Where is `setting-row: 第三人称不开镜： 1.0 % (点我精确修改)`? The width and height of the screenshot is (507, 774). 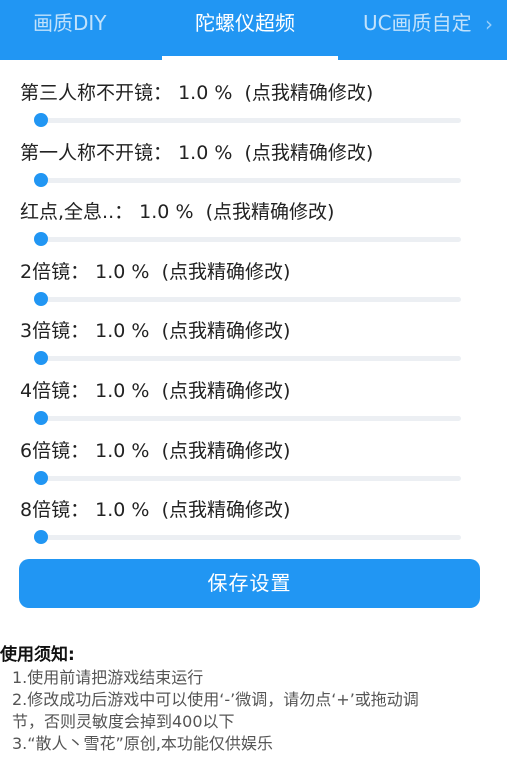 setting-row: 第三人称不开镜： 1.0 % (点我精确修改) is located at coordinates (253, 93).